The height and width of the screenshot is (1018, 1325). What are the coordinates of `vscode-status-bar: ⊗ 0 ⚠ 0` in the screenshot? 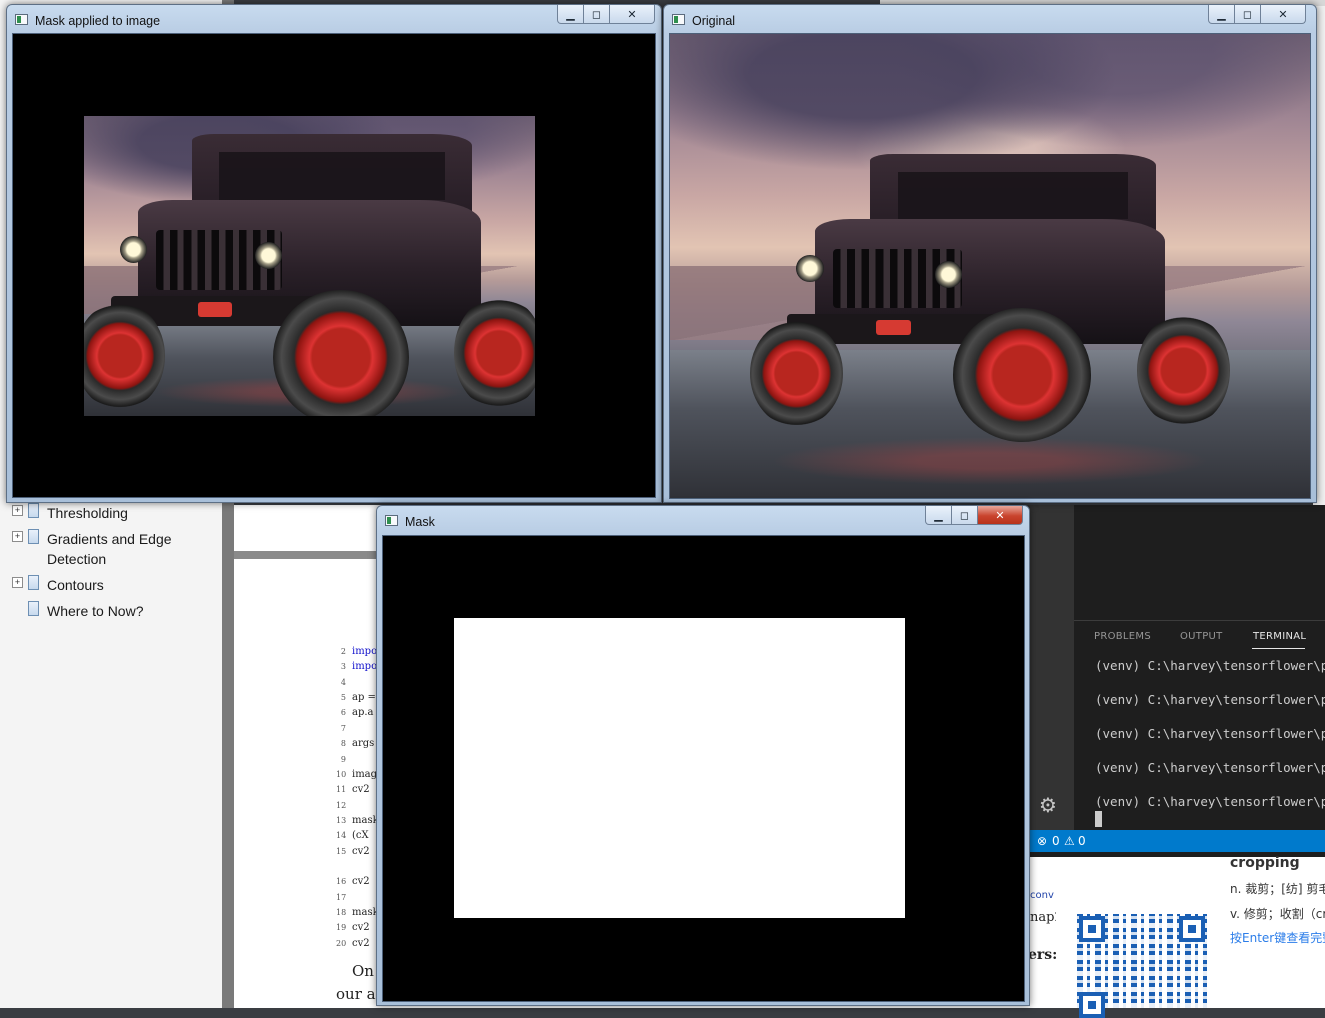 It's located at (1176, 841).